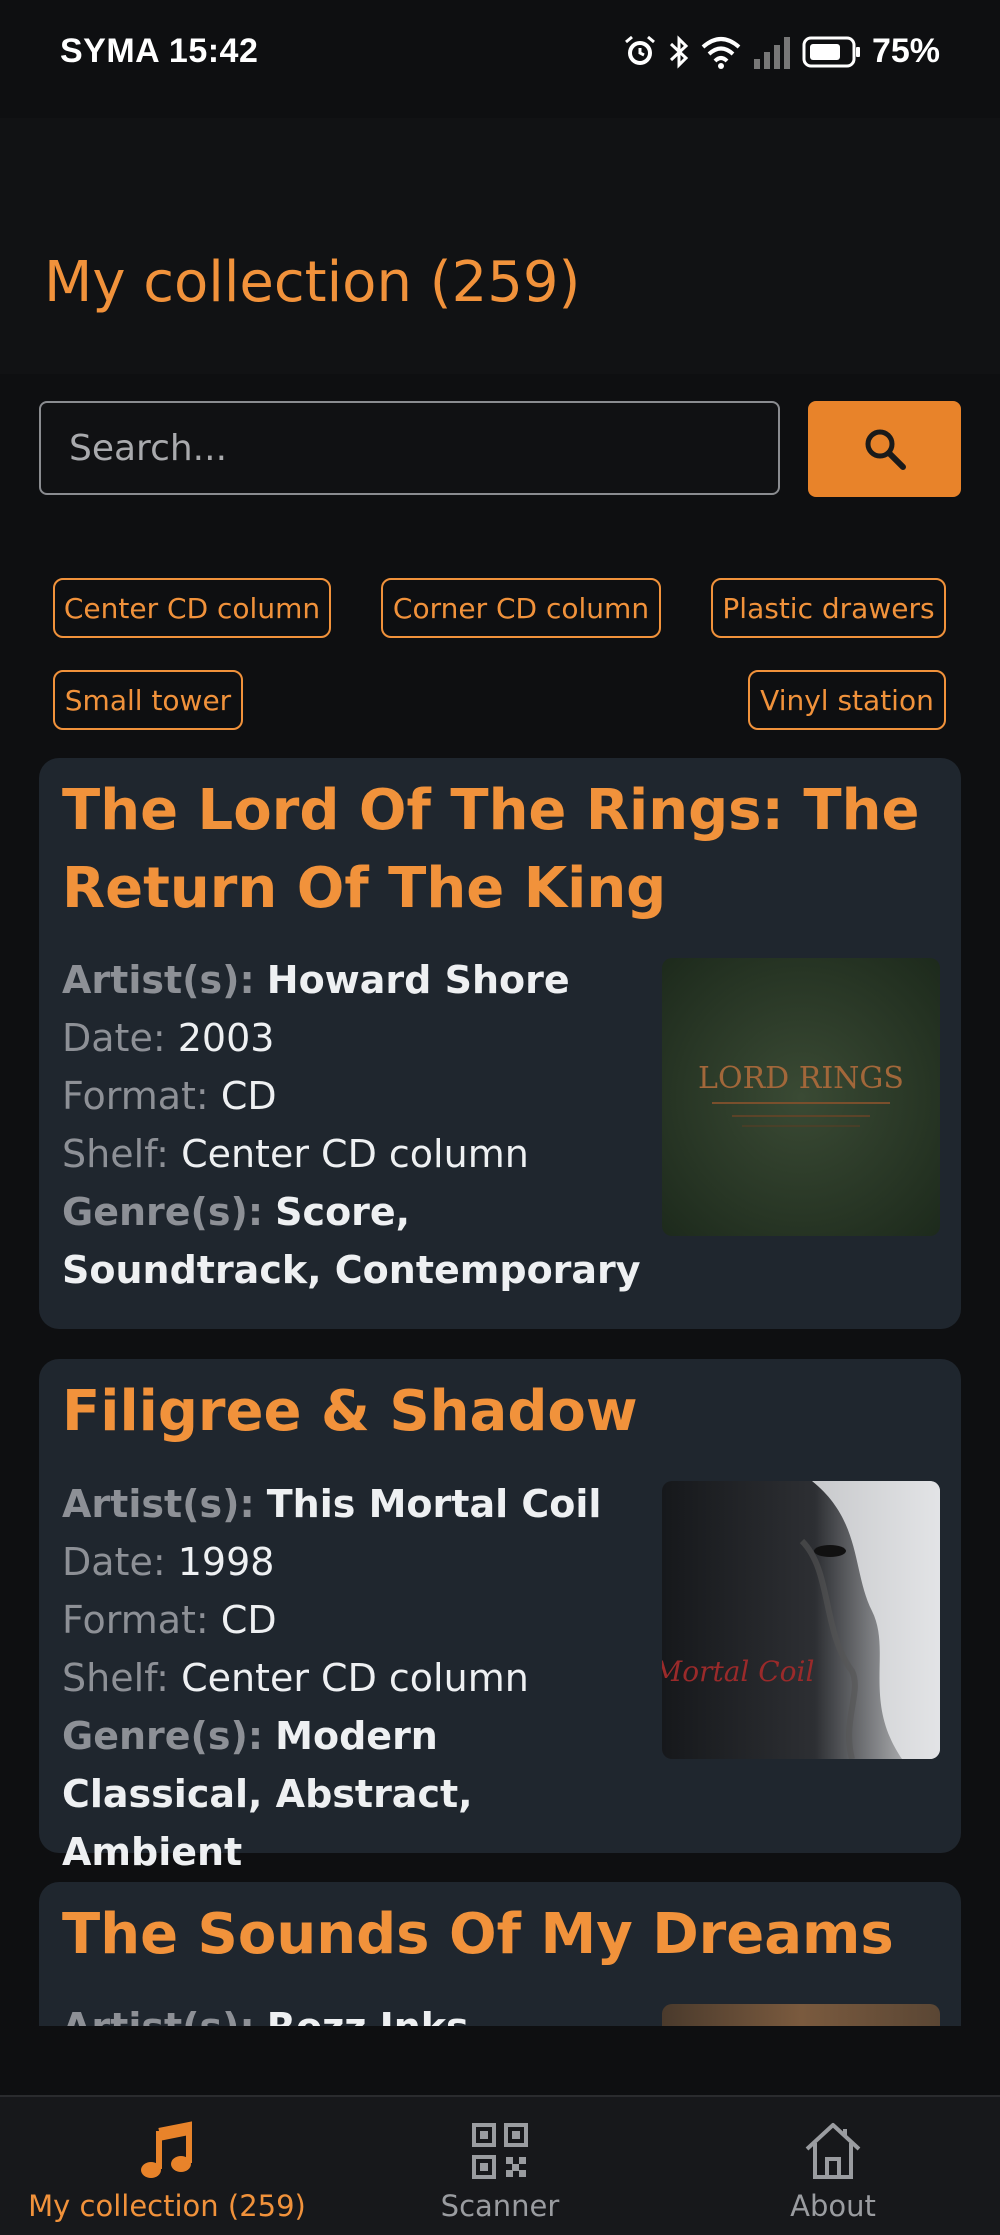 This screenshot has height=2235, width=1000. What do you see at coordinates (801, 2015) in the screenshot?
I see `album-cover` at bounding box center [801, 2015].